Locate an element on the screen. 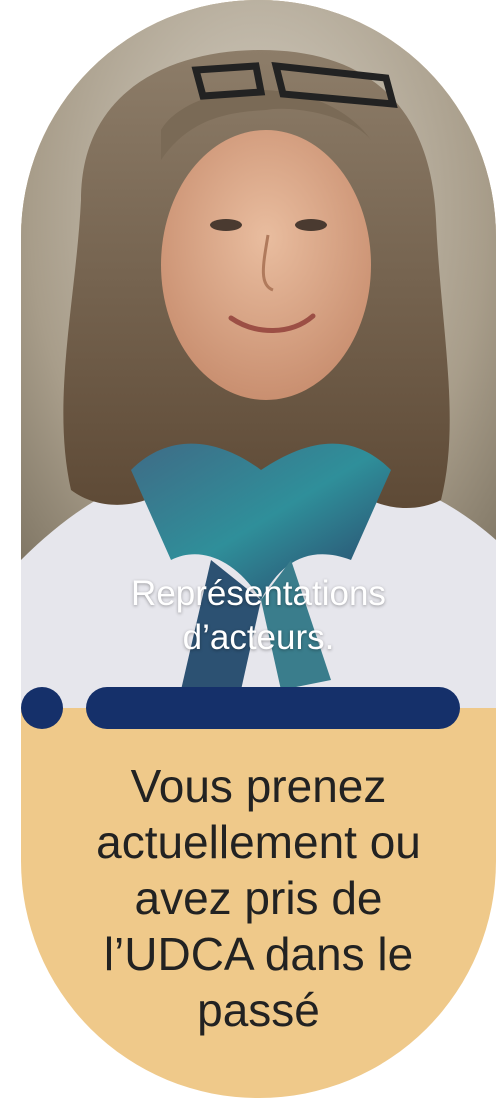 The image size is (496, 1098). caption-line-2: d’acteurs. is located at coordinates (258, 637).